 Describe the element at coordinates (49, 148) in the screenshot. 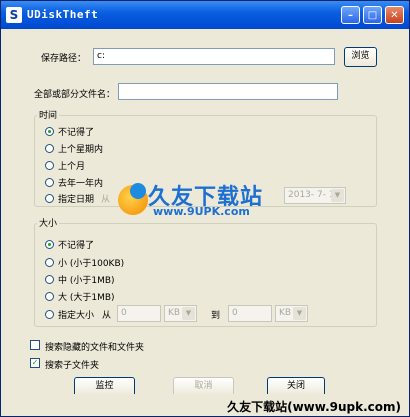

I see `time-radio-last-week` at that location.